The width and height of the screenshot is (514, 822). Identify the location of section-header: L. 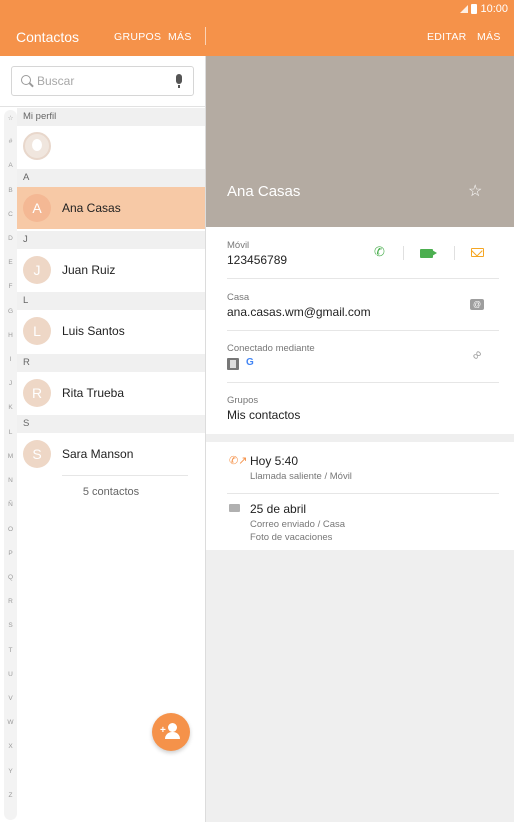
(111, 301).